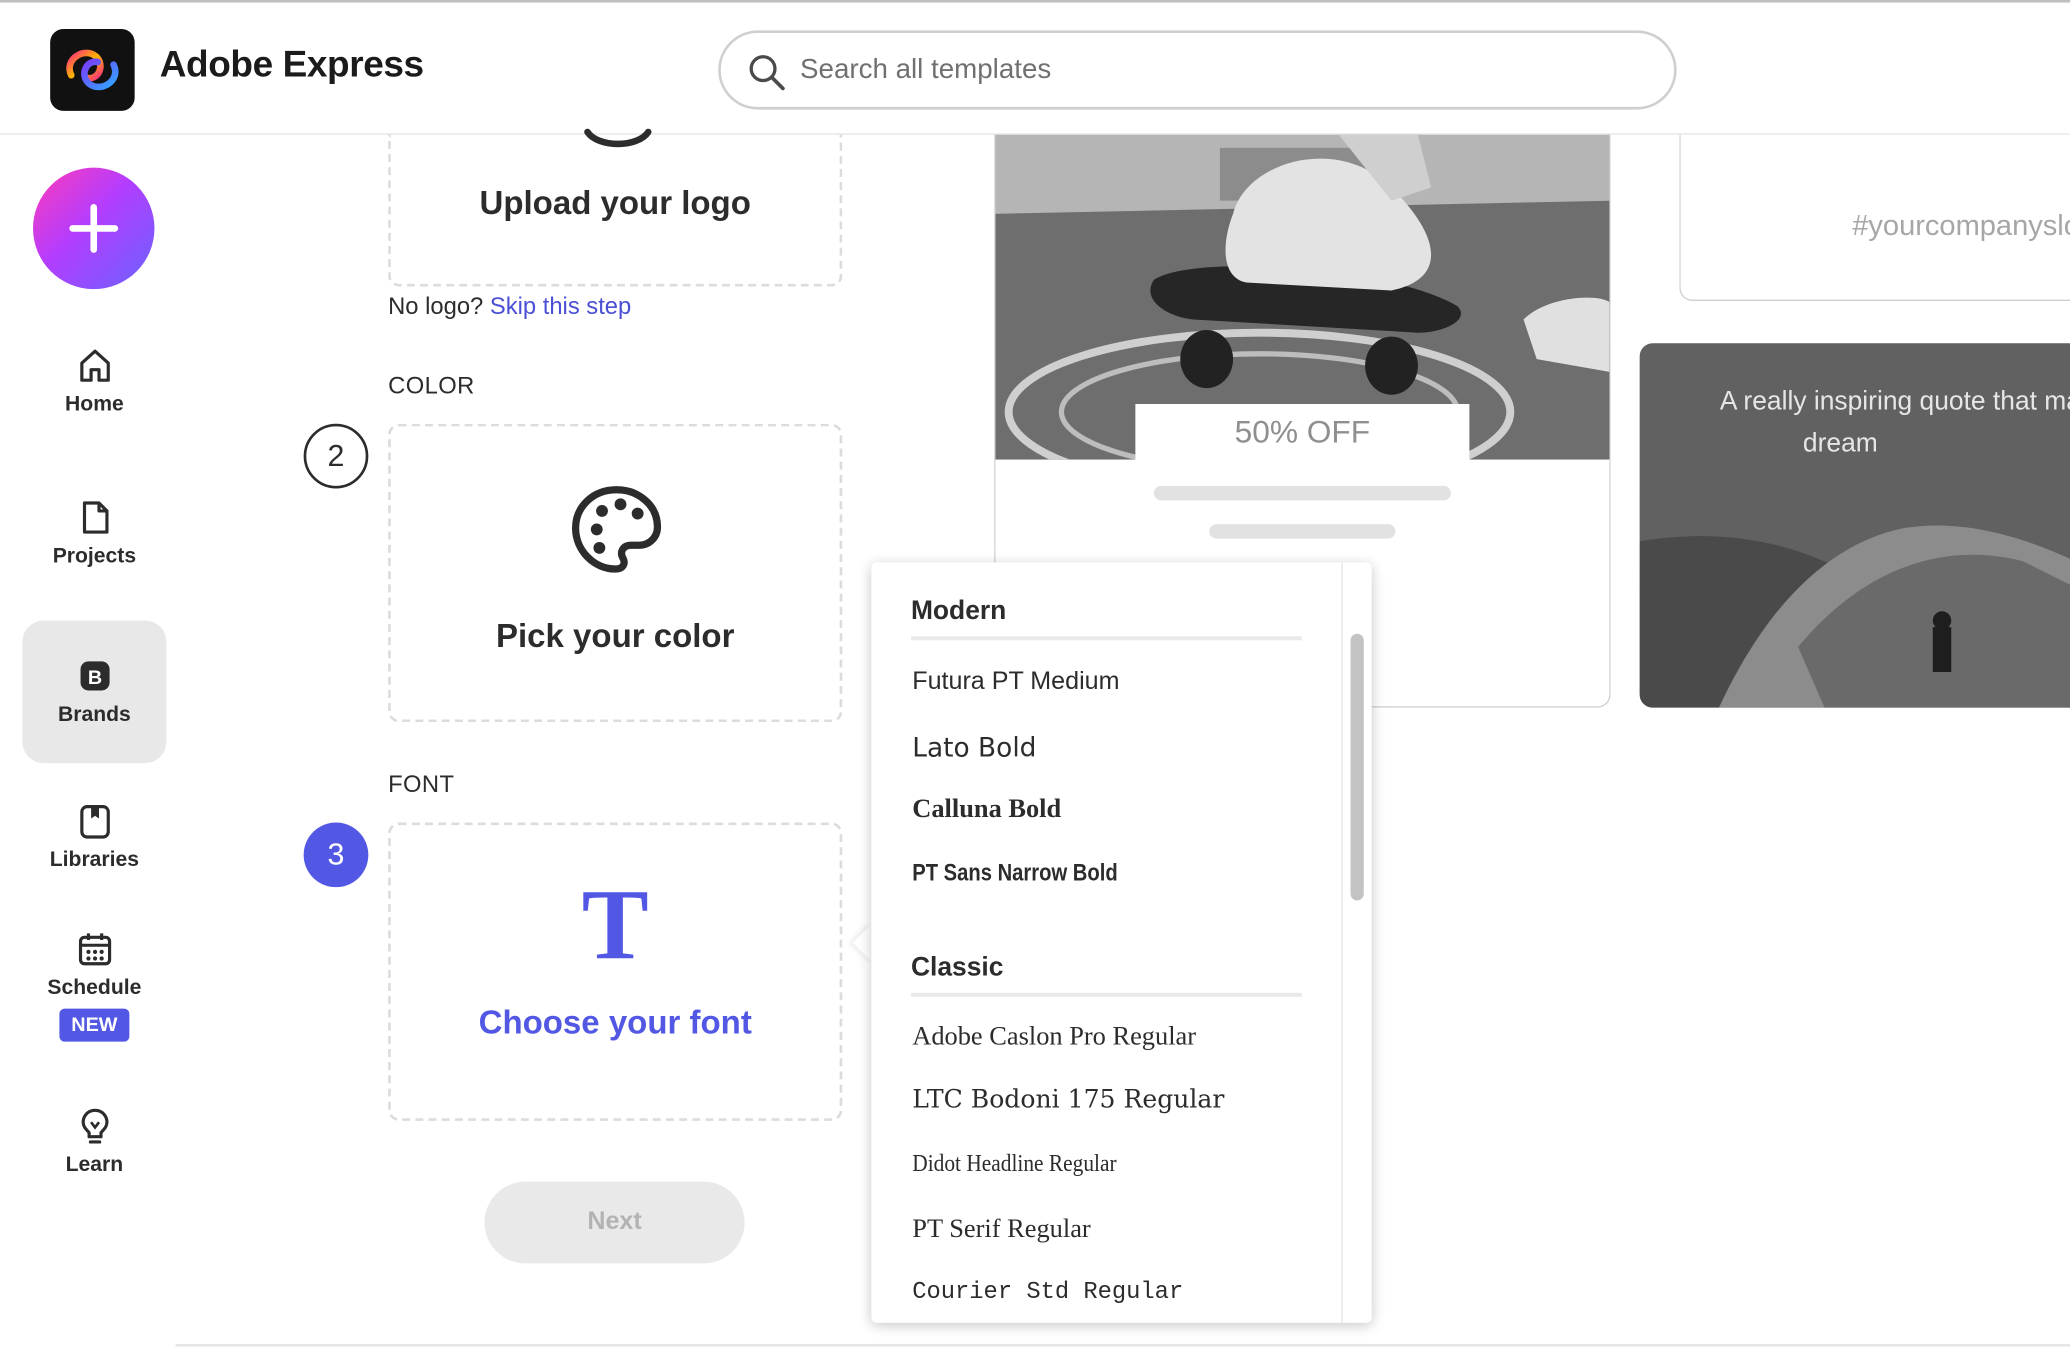 The image size is (2070, 1356). What do you see at coordinates (767, 73) in the screenshot?
I see `search-icon` at bounding box center [767, 73].